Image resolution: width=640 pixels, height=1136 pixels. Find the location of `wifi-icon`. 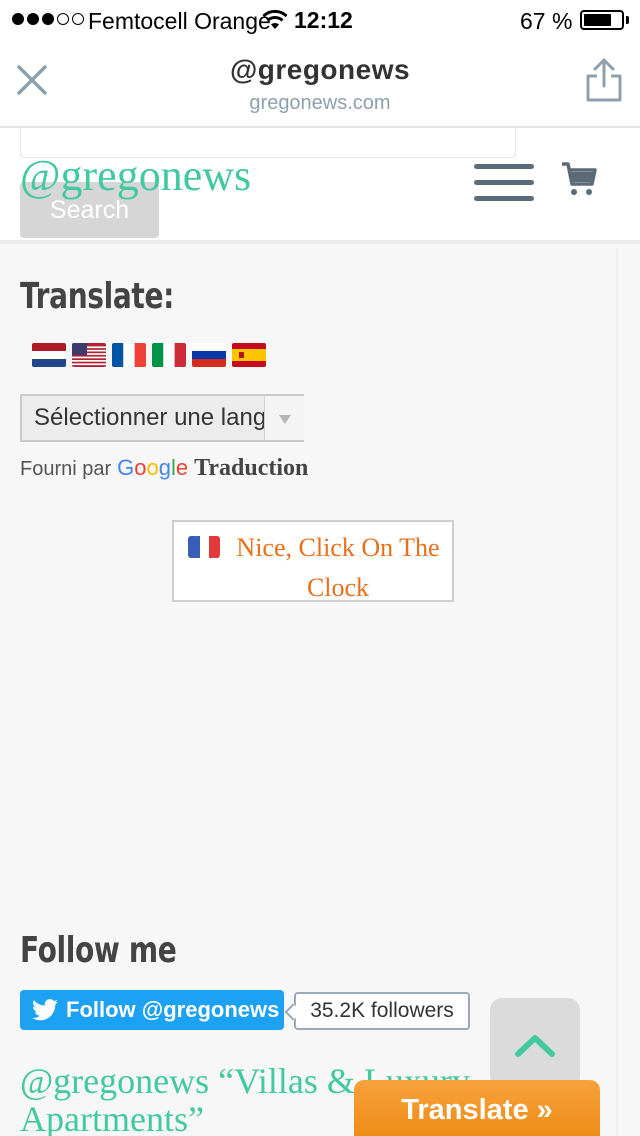

wifi-icon is located at coordinates (275, 19).